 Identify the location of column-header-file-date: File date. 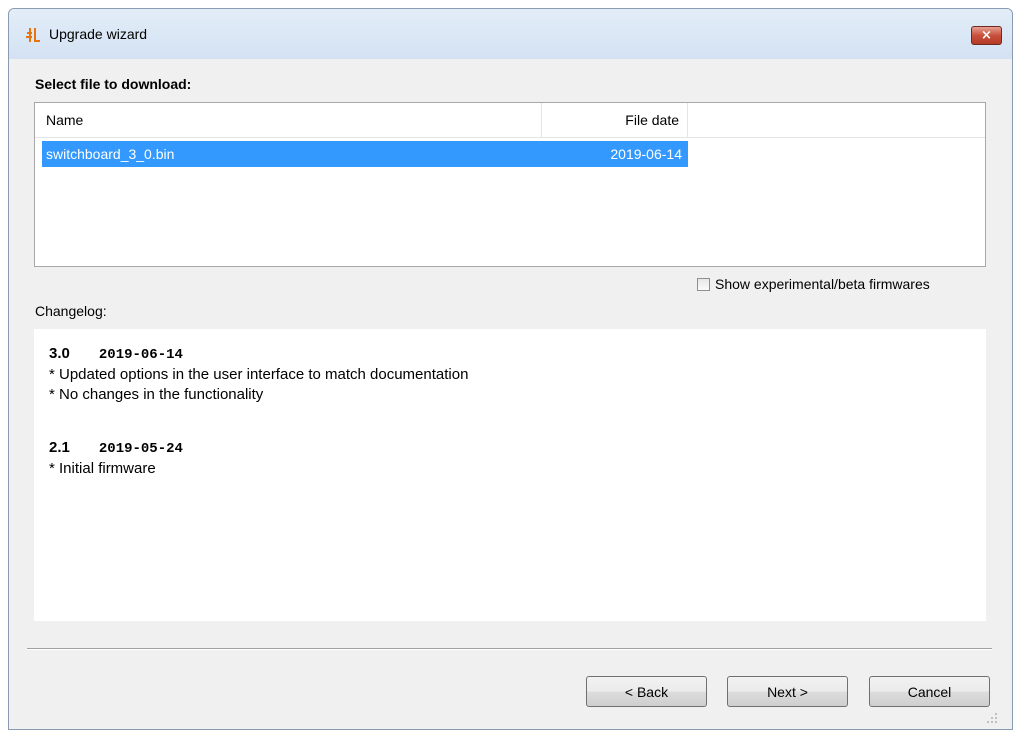
(615, 120).